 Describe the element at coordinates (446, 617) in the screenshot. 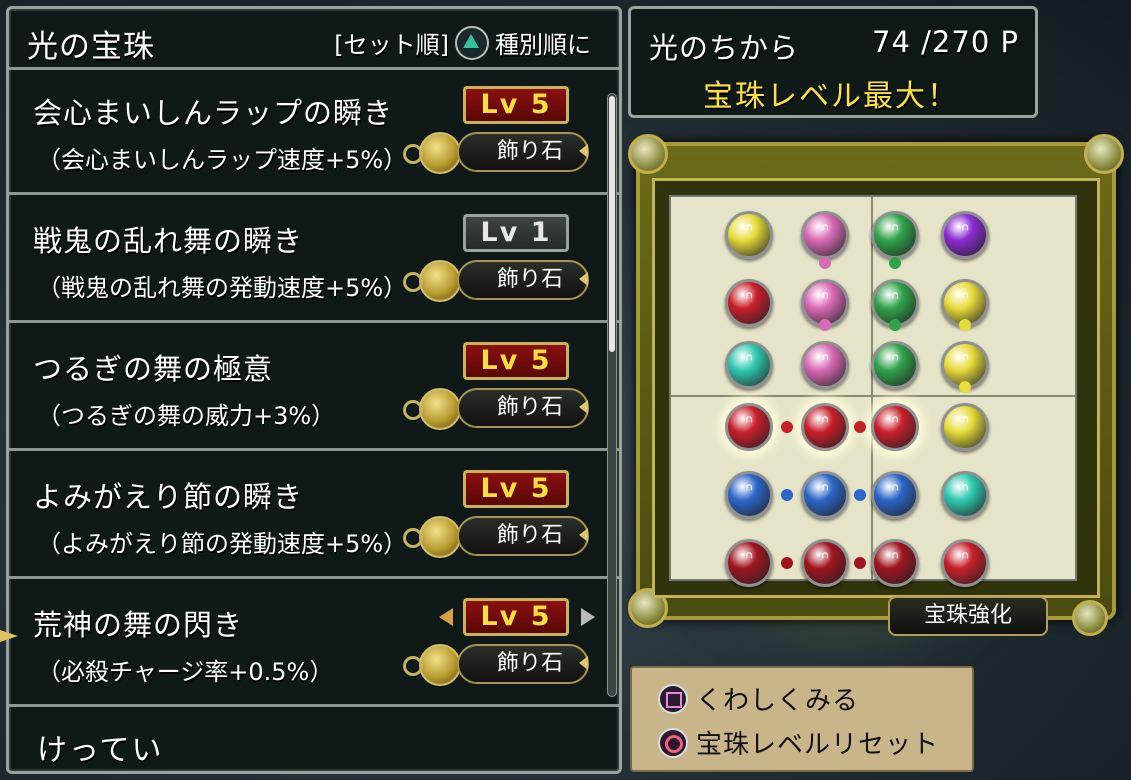

I see `level-decrease-arrow-icon` at that location.